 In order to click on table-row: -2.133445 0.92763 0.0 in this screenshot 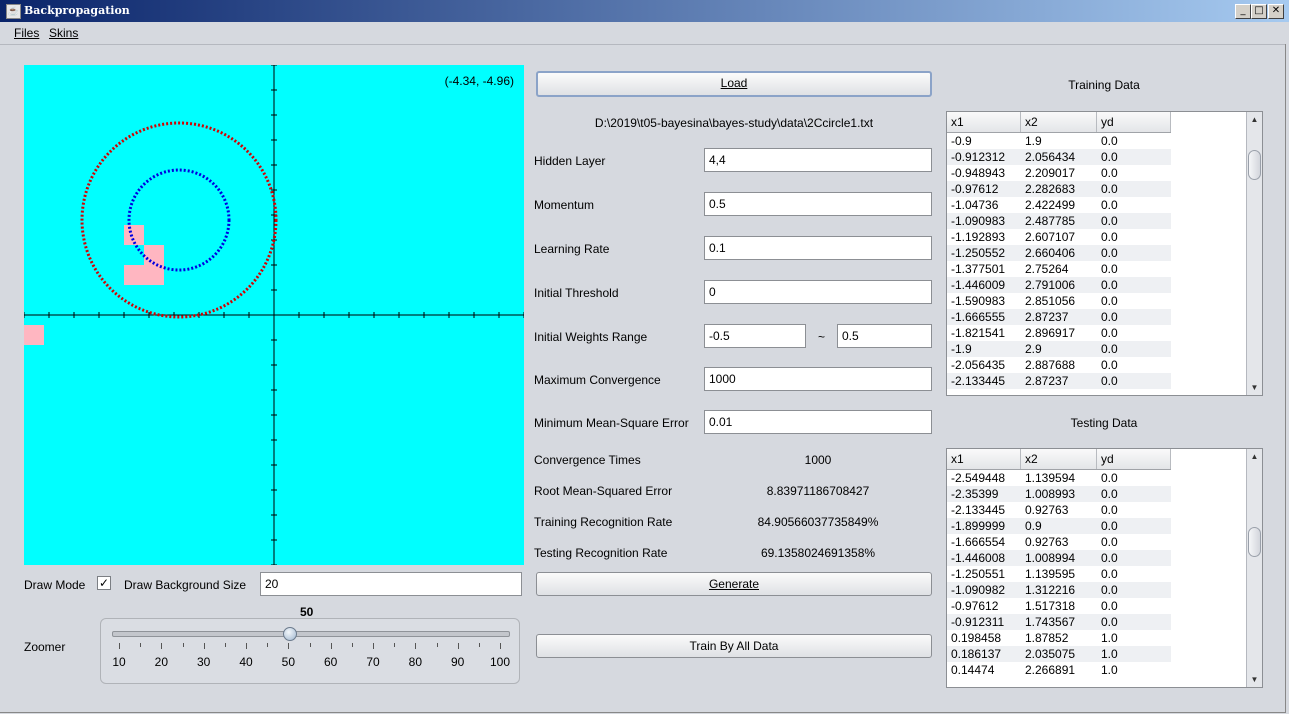, I will do `click(1059, 510)`.